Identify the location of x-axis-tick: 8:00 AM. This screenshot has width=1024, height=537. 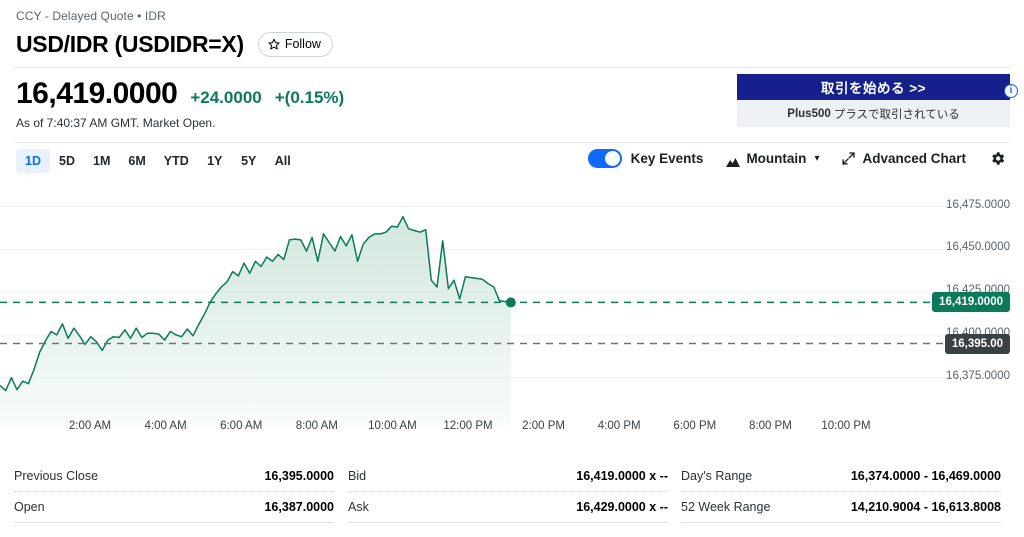
(316, 426).